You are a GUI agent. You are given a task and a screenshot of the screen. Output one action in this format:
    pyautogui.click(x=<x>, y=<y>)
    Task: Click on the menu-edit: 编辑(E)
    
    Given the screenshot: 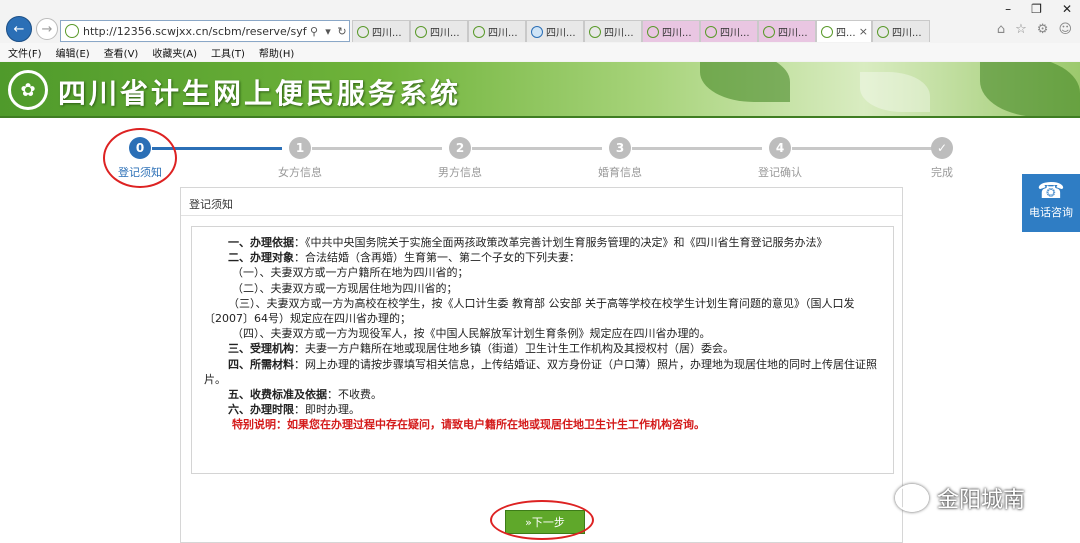 What is the action you would take?
    pyautogui.click(x=73, y=52)
    